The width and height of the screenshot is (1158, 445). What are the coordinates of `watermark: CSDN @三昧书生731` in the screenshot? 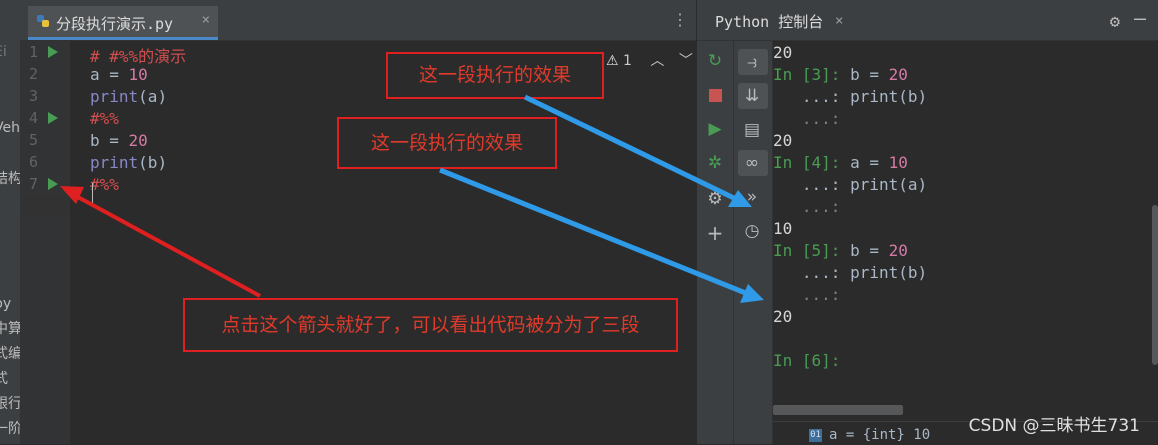 It's located at (1054, 426).